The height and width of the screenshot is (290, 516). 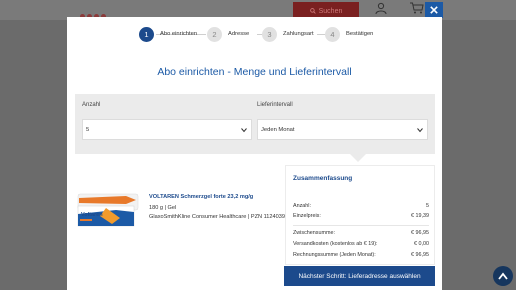 What do you see at coordinates (332, 34) in the screenshot?
I see `step-number: 4` at bounding box center [332, 34].